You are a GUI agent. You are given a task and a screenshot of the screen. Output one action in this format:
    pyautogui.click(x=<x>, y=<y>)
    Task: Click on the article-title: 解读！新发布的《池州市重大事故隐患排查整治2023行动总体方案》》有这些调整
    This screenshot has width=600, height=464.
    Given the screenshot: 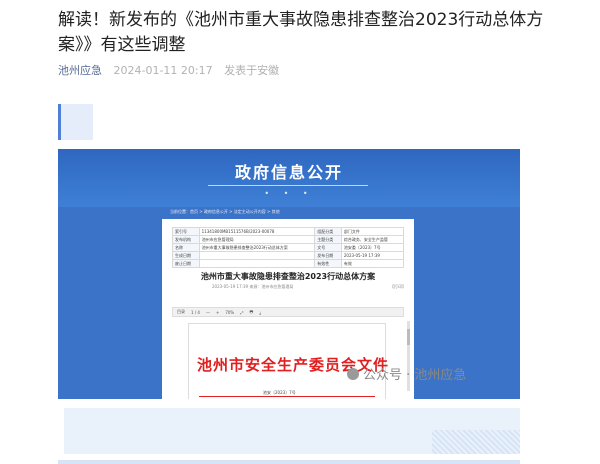 What is the action you would take?
    pyautogui.click(x=301, y=32)
    